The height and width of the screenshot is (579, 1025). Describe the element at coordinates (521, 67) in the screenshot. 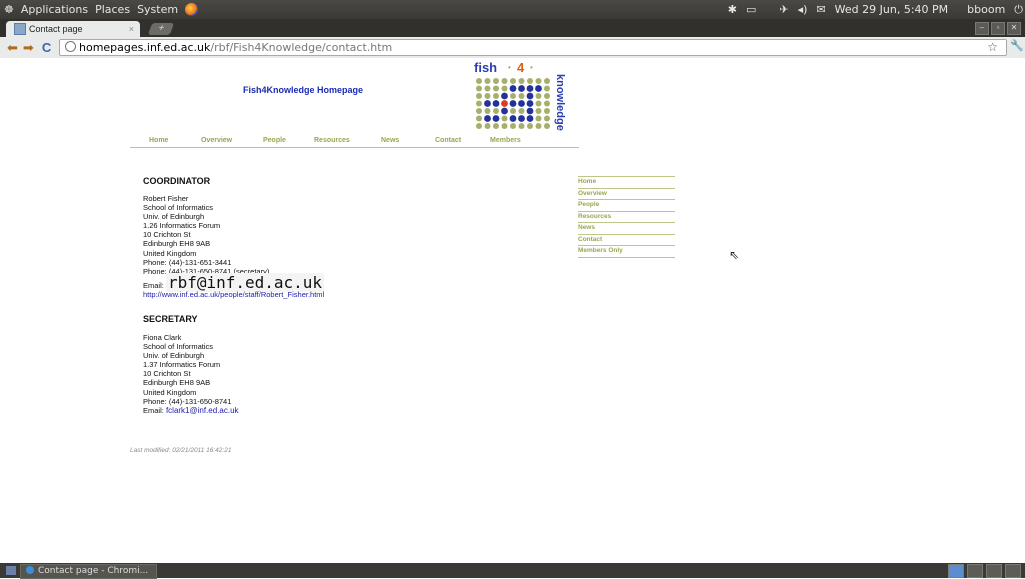

I see `logo-four-text: 4` at that location.